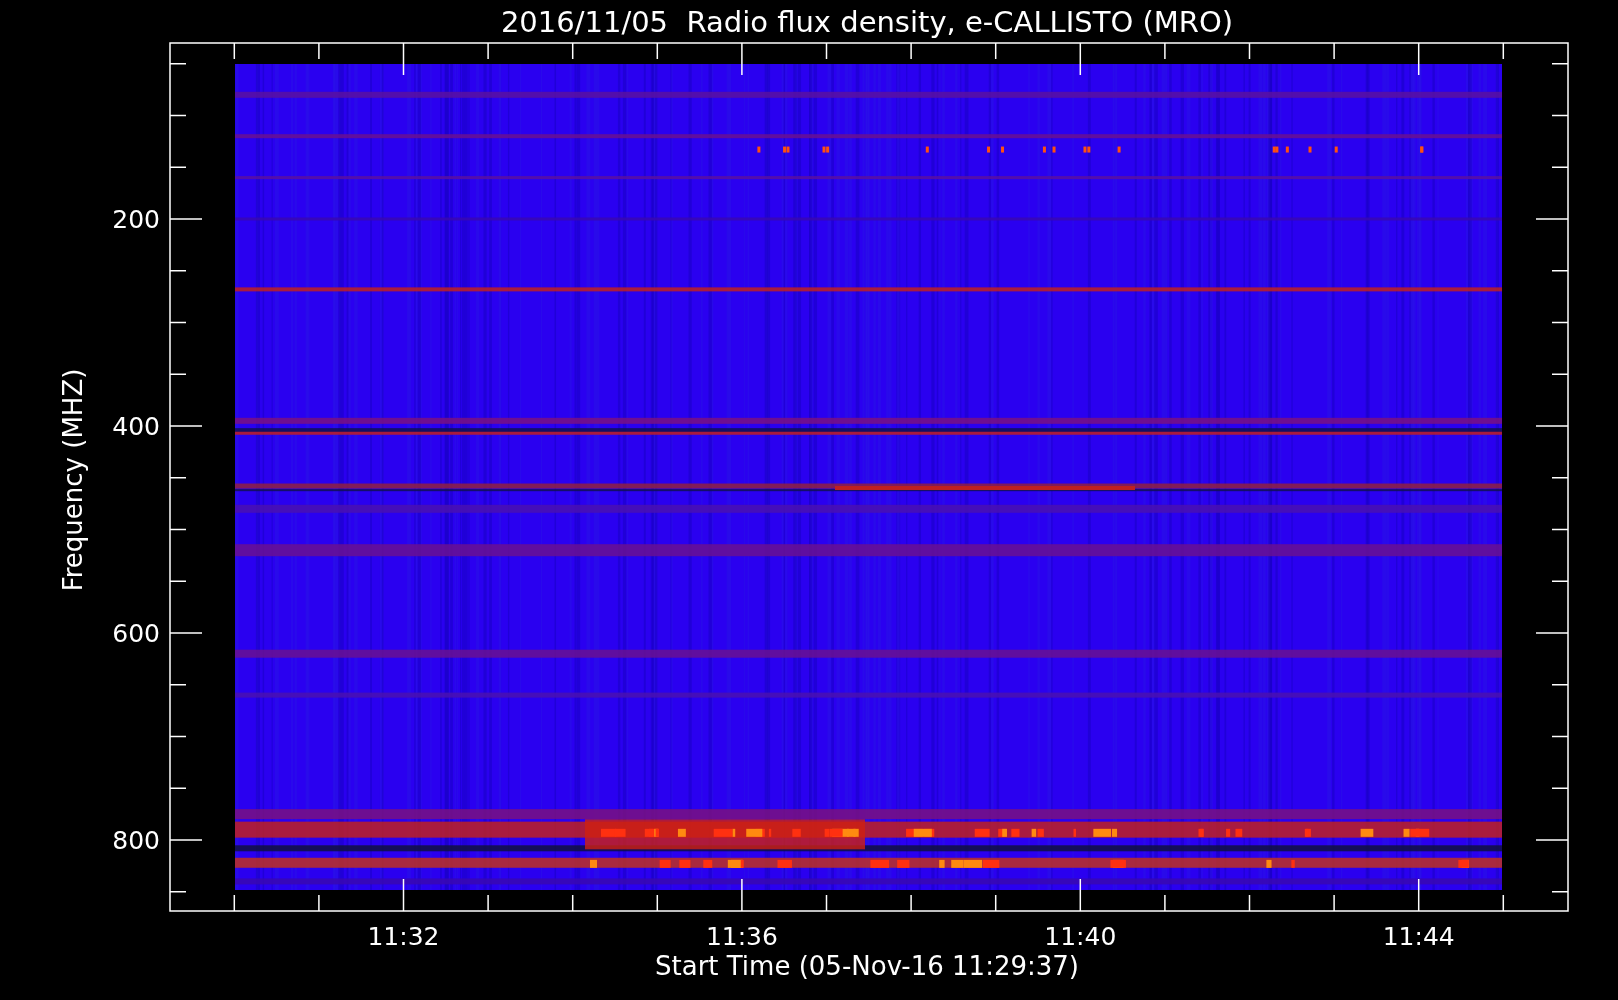  Describe the element at coordinates (136, 840) in the screenshot. I see `y-tick-label: 800` at that location.